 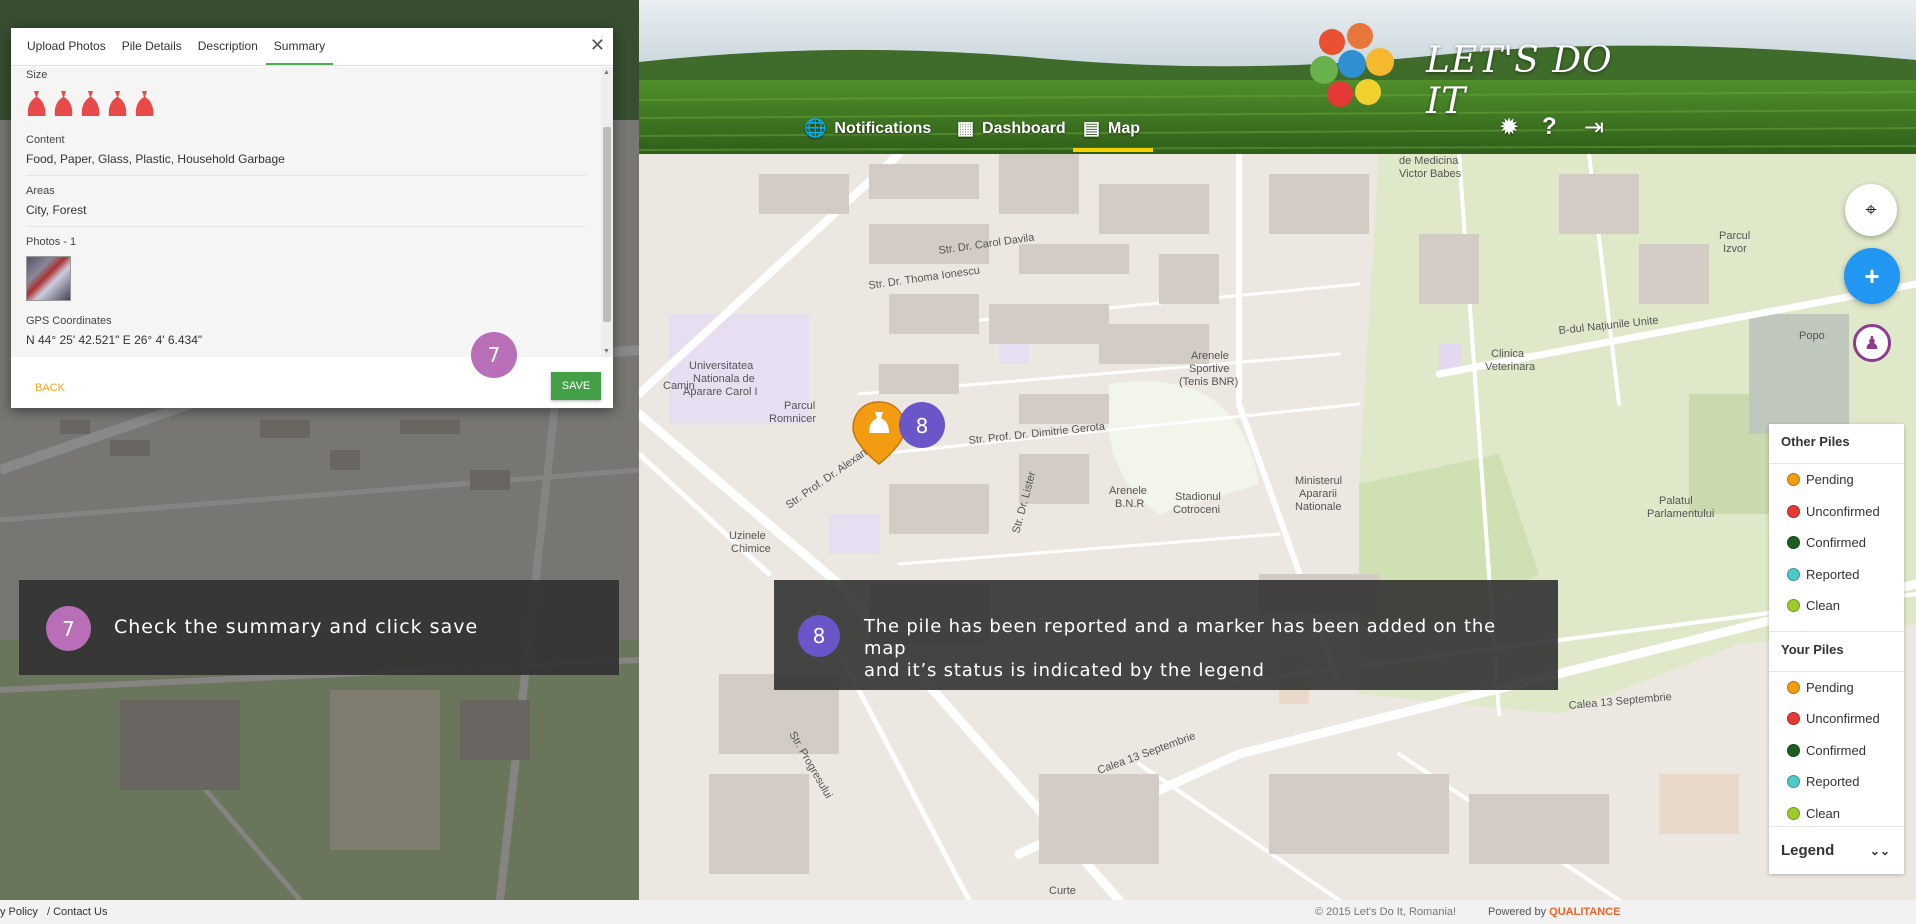 What do you see at coordinates (867, 128) in the screenshot?
I see `nav-notifications: 🌐 Notifications` at bounding box center [867, 128].